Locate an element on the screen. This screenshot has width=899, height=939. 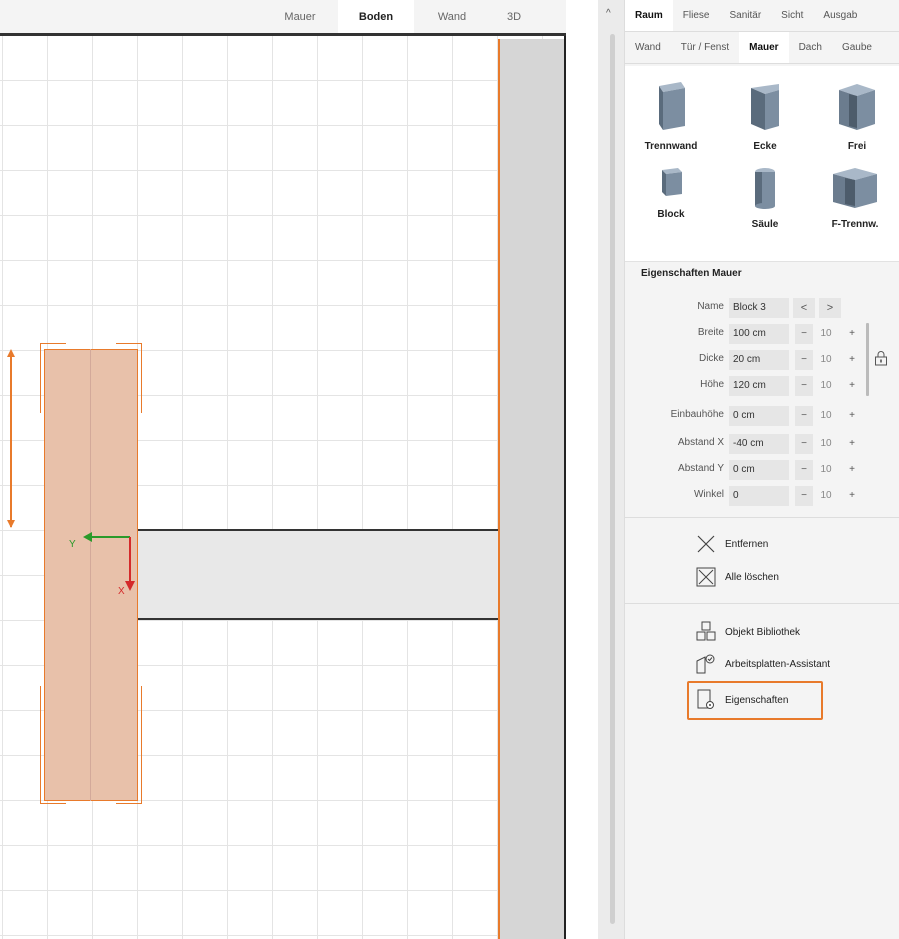
worktop-assistant-button: Arbeitsplatten-Assistant is located at coordinates (762, 664).